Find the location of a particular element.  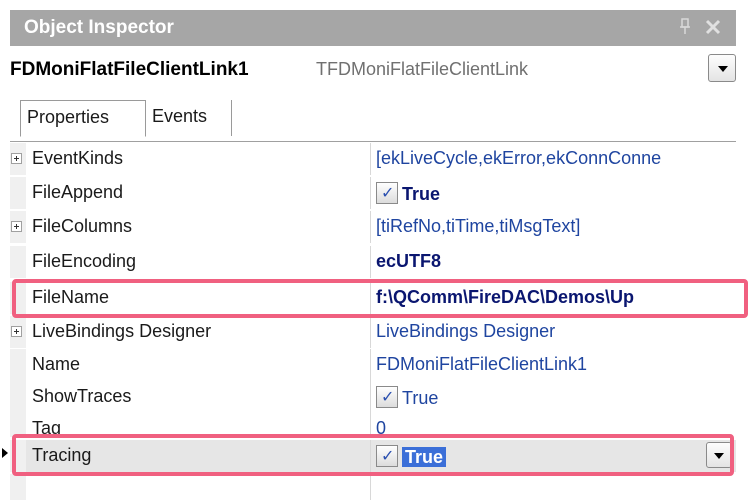

tab-events: Events is located at coordinates (189, 118).